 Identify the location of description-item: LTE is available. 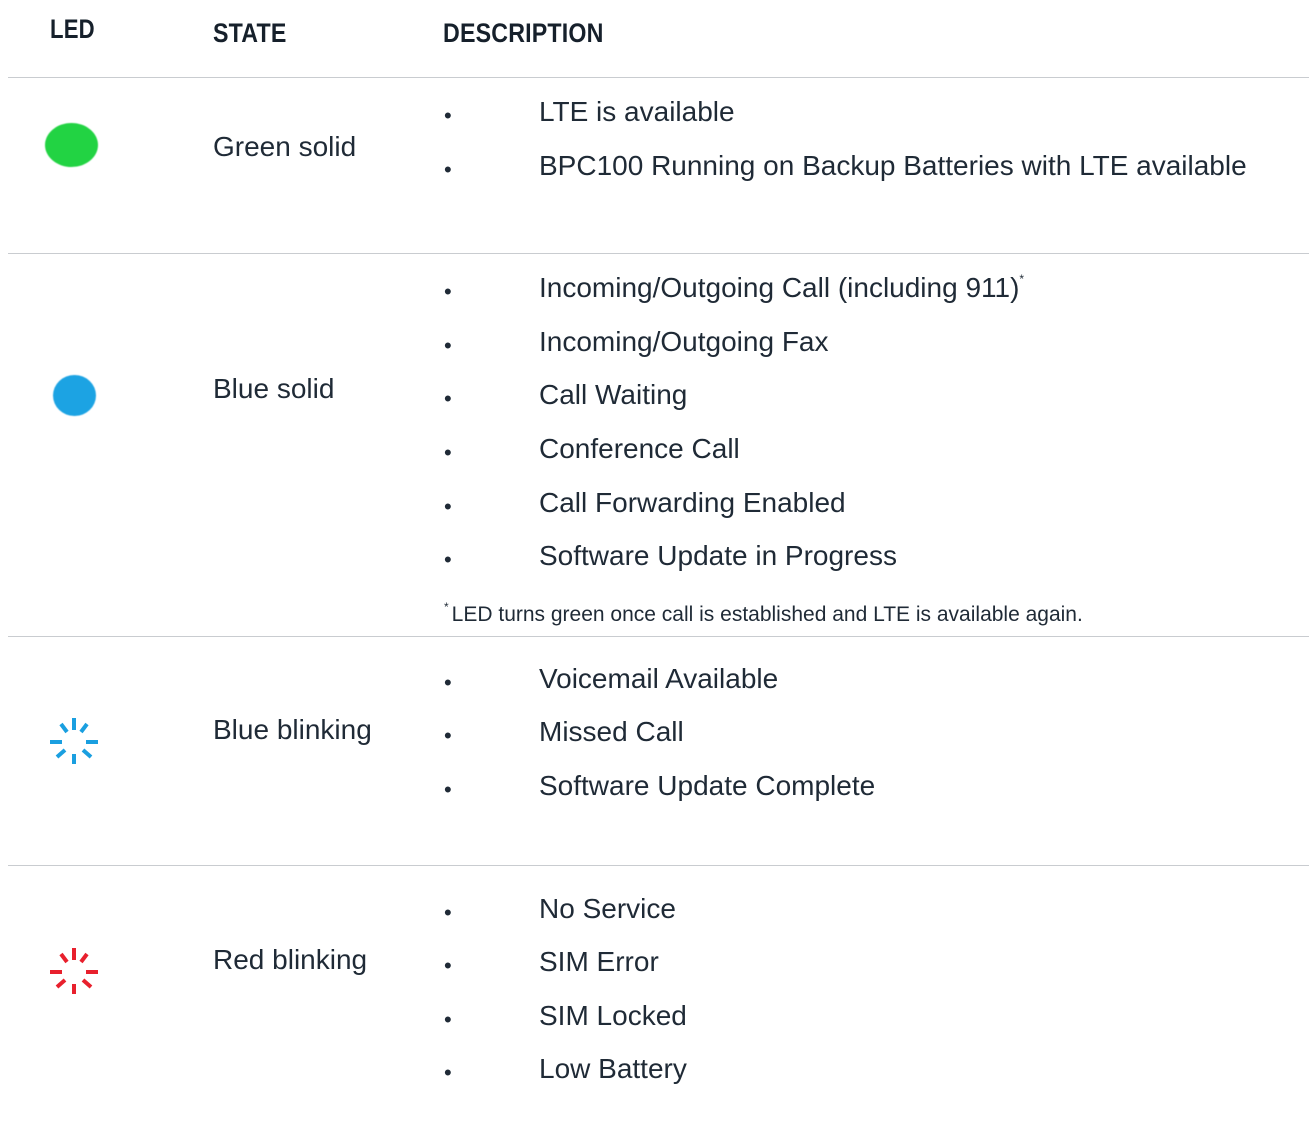
(637, 111).